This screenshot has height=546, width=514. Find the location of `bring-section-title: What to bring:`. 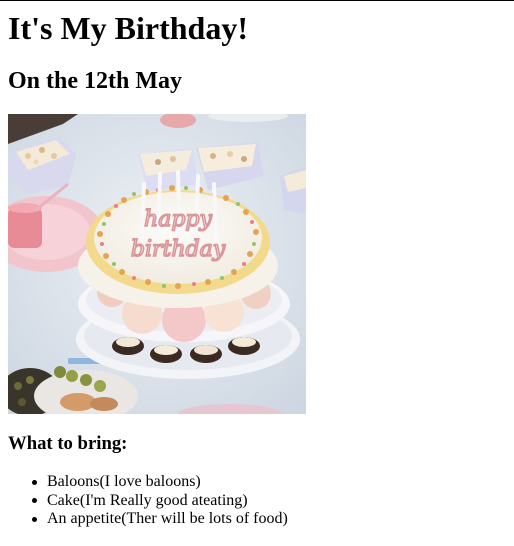

bring-section-title: What to bring: is located at coordinates (68, 443).